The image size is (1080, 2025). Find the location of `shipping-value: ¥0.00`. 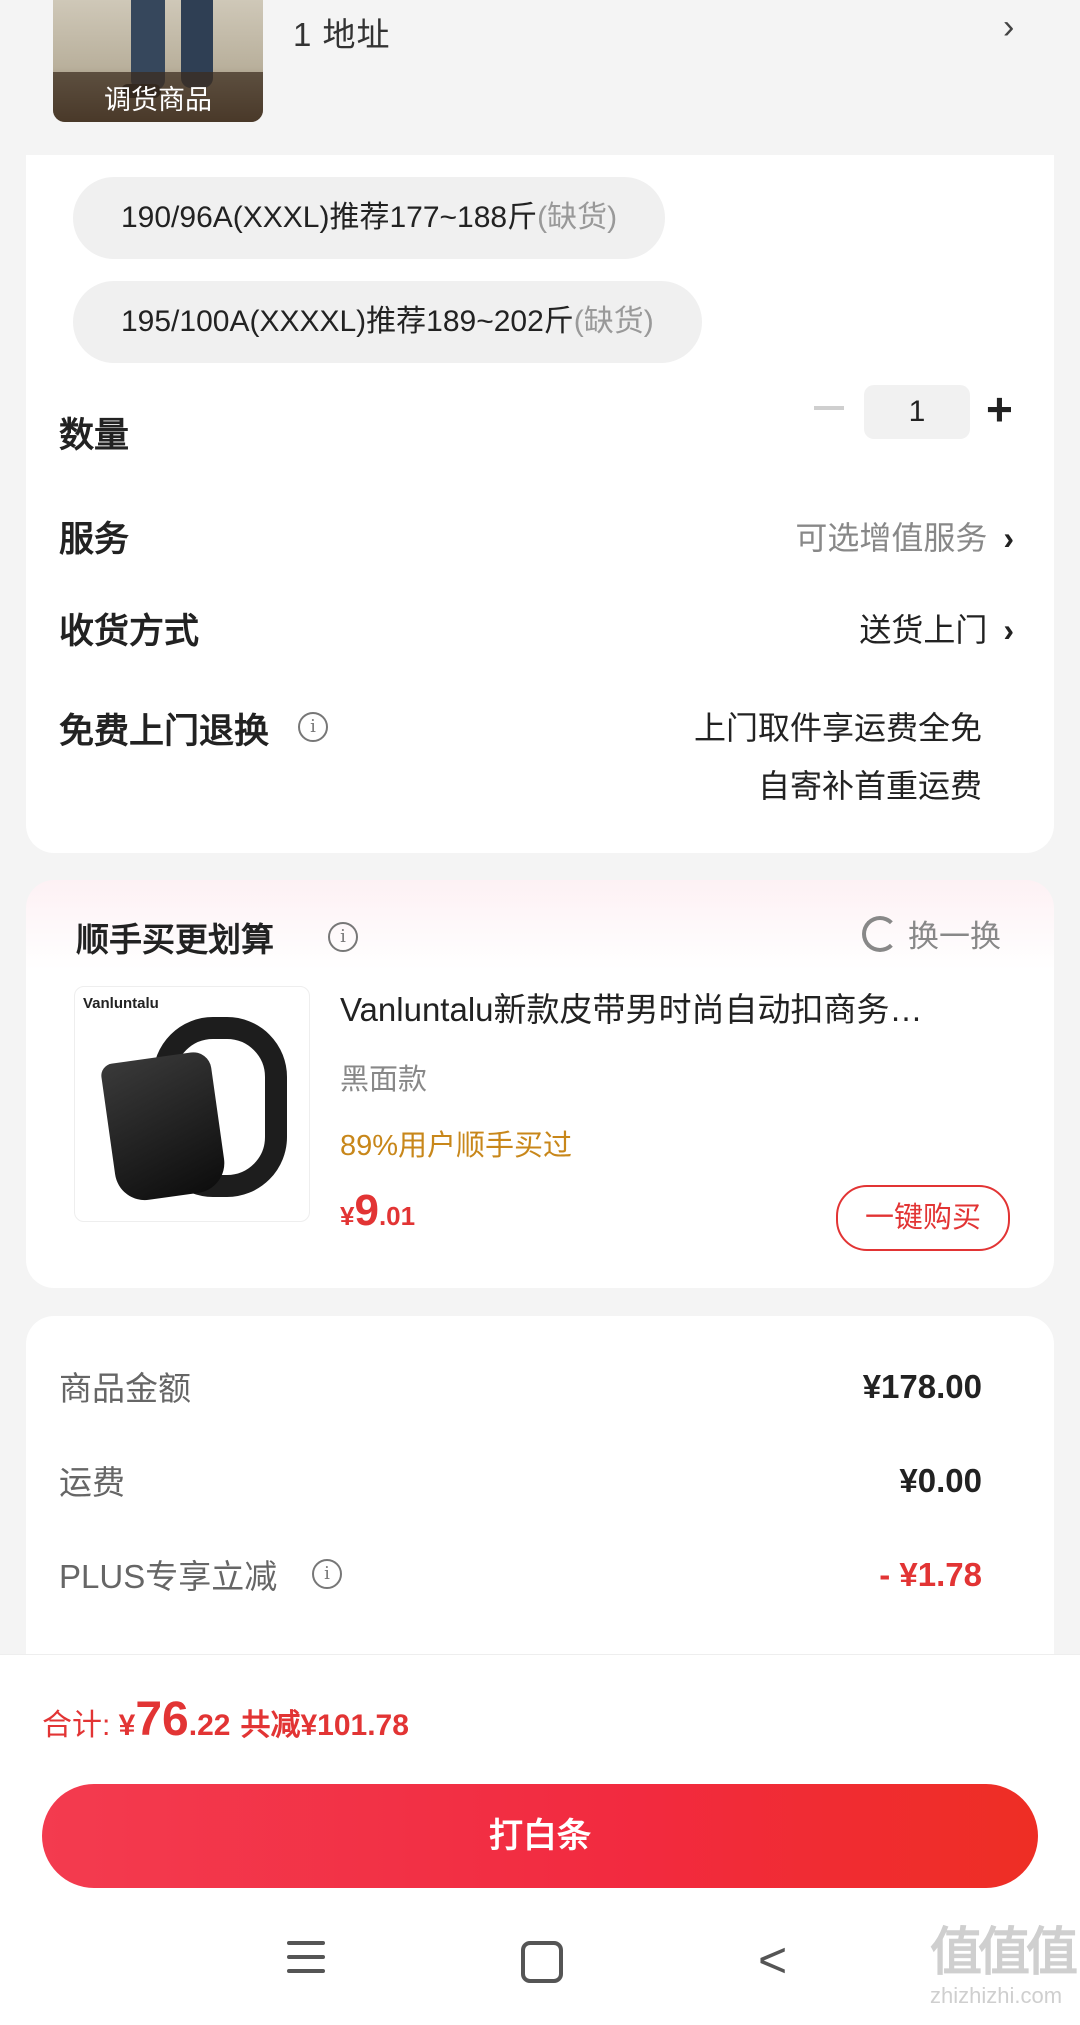

shipping-value: ¥0.00 is located at coordinates (940, 1480).